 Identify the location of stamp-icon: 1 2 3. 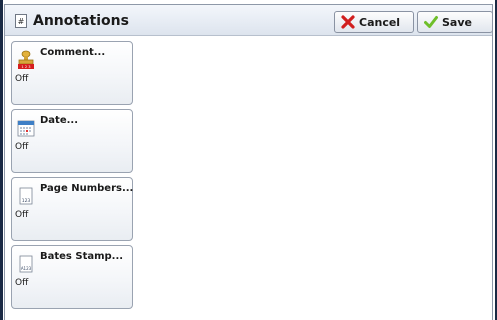
(26, 59).